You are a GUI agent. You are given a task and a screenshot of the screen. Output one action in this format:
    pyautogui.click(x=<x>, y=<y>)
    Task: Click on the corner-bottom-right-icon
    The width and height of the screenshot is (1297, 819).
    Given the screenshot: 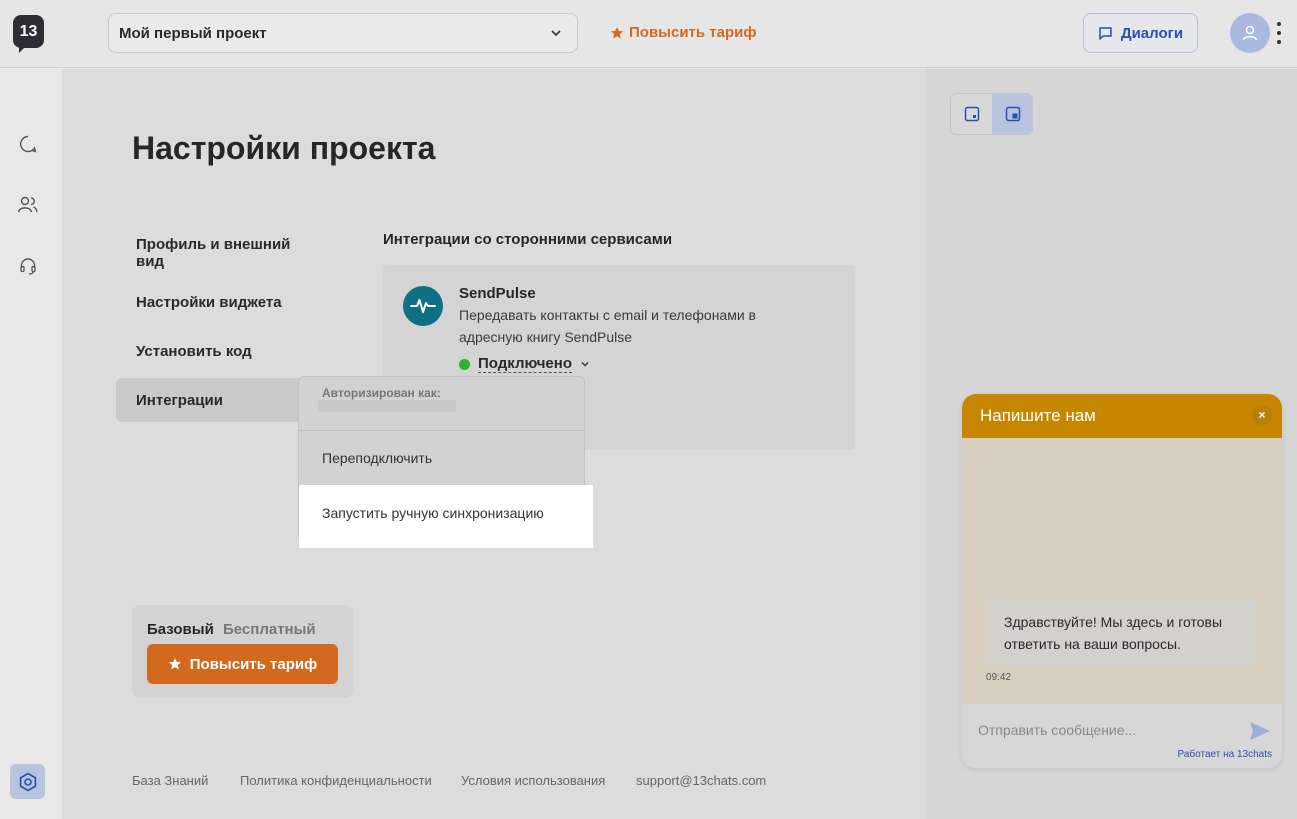 What is the action you would take?
    pyautogui.click(x=1012, y=114)
    